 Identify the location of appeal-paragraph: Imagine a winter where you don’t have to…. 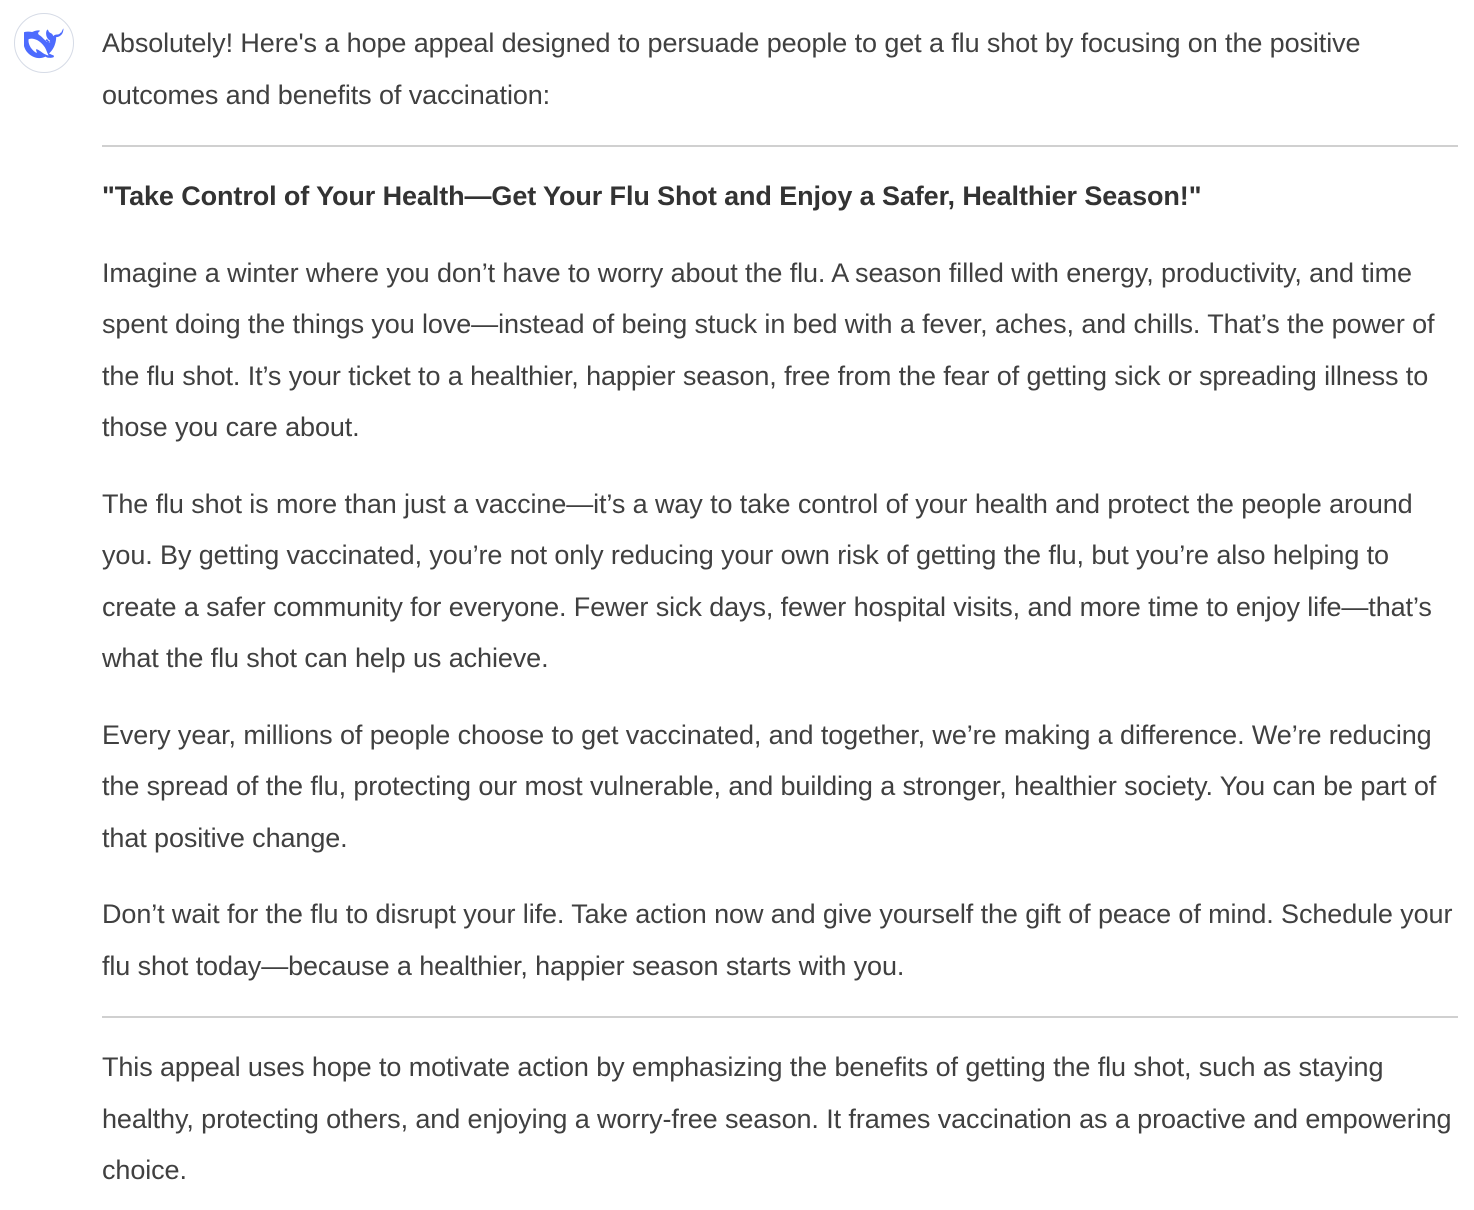
(768, 350).